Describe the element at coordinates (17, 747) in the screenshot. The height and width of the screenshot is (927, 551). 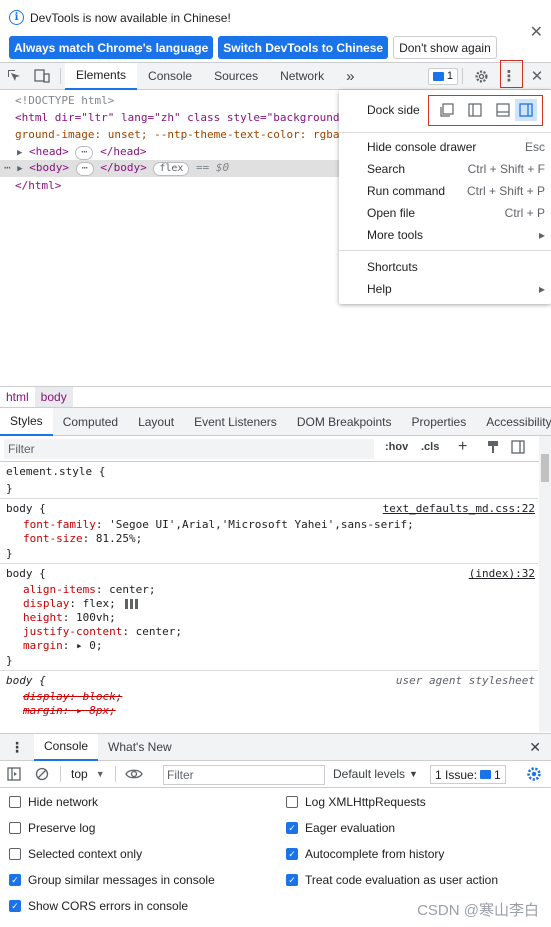
I see `drawer-menu-icon: ⋮` at that location.